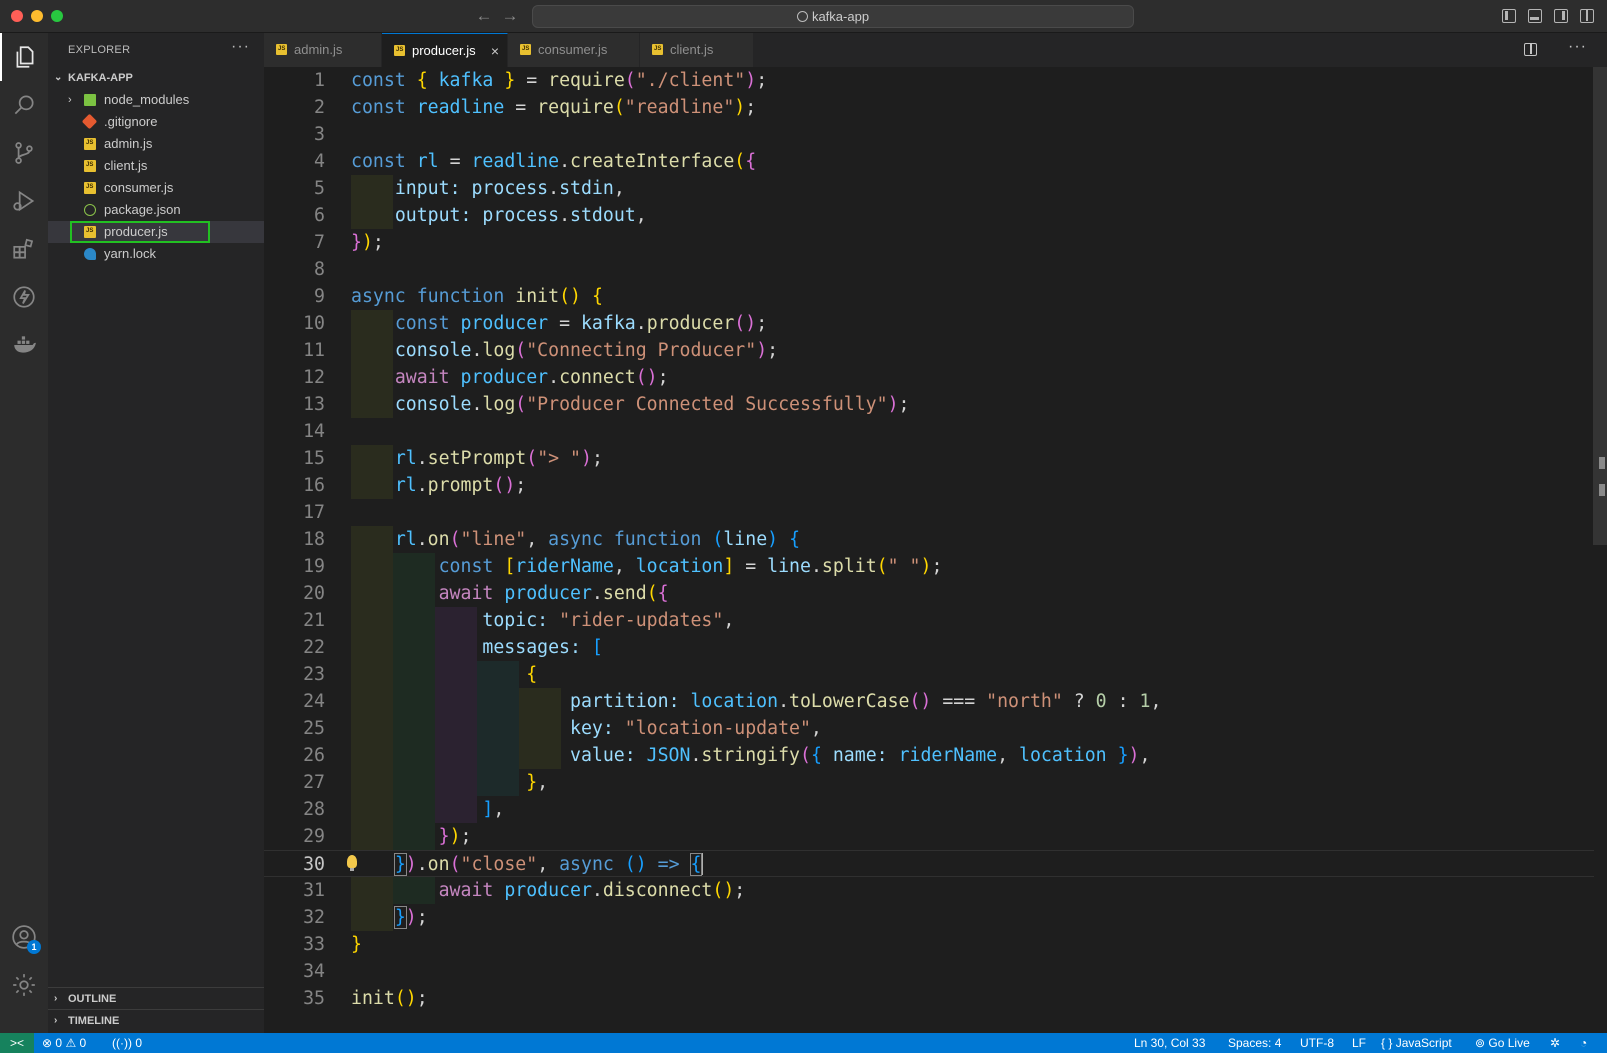  What do you see at coordinates (24, 937) in the screenshot?
I see `account-icon: 1` at bounding box center [24, 937].